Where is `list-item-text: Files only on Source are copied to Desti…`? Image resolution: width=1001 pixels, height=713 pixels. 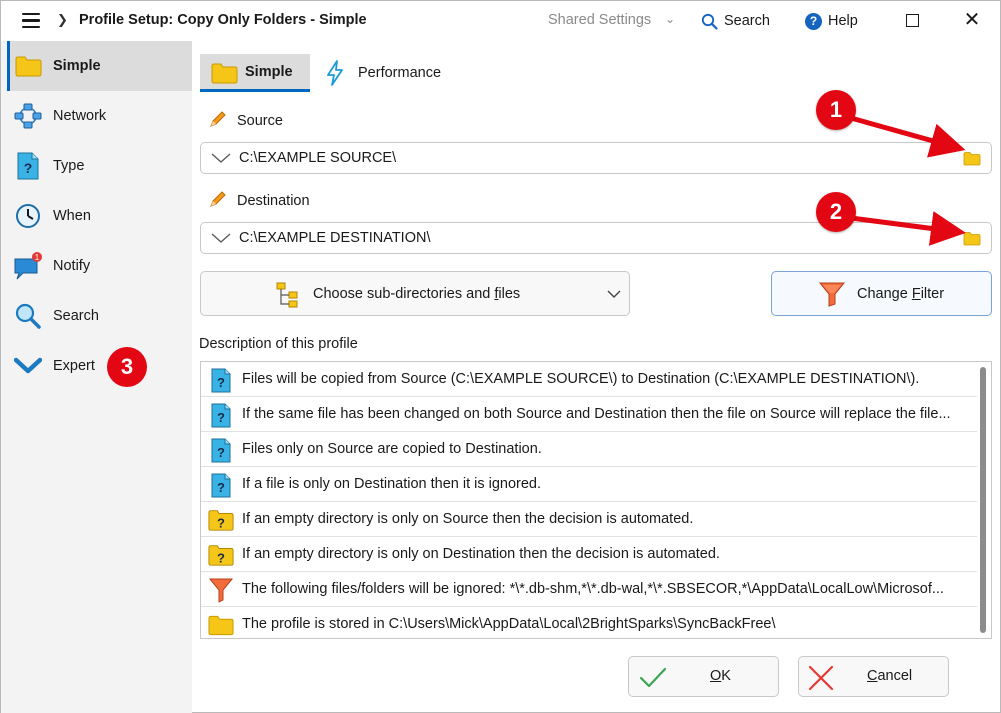 list-item-text: Files only on Source are copied to Desti… is located at coordinates (392, 449).